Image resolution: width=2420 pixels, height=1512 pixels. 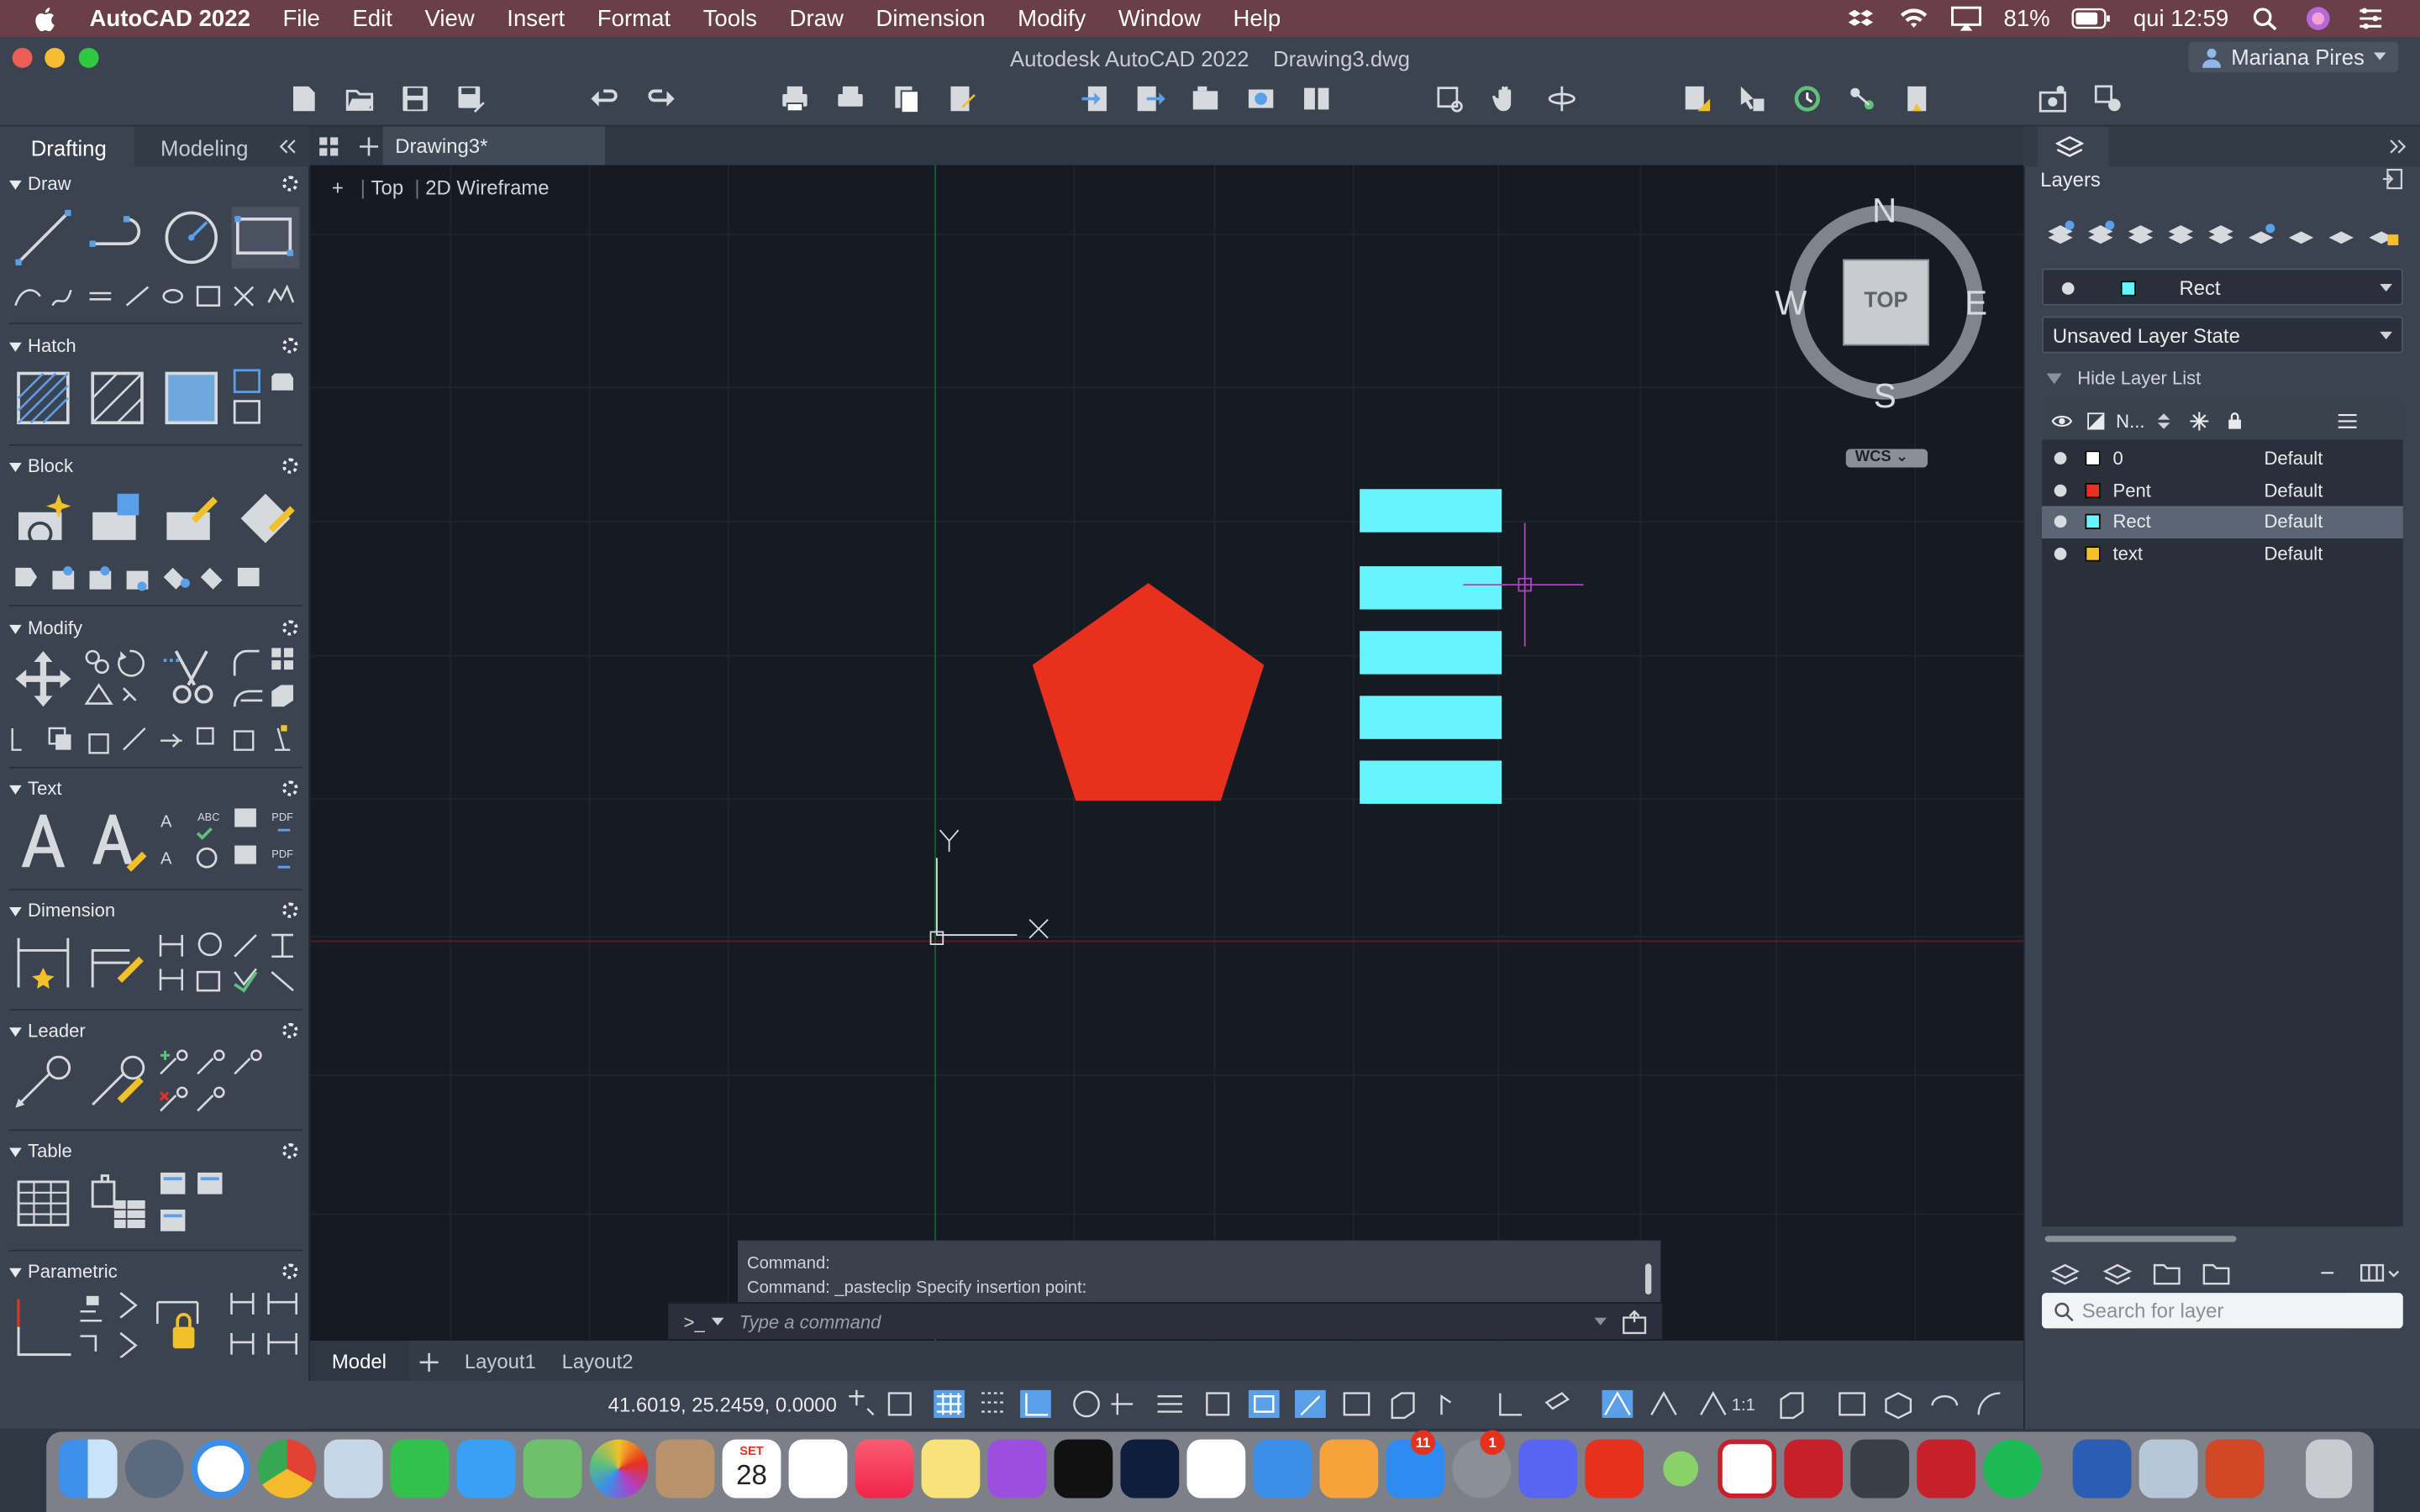 What do you see at coordinates (2222, 287) in the screenshot?
I see `current-layer-dropdown: Rect` at bounding box center [2222, 287].